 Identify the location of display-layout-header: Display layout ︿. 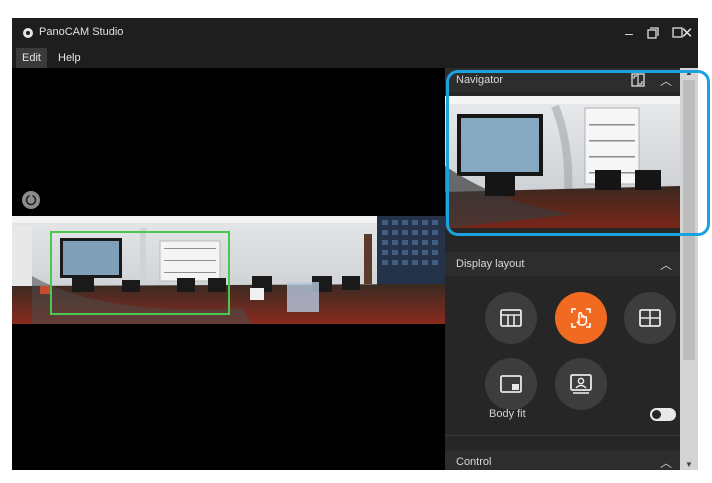
(562, 264).